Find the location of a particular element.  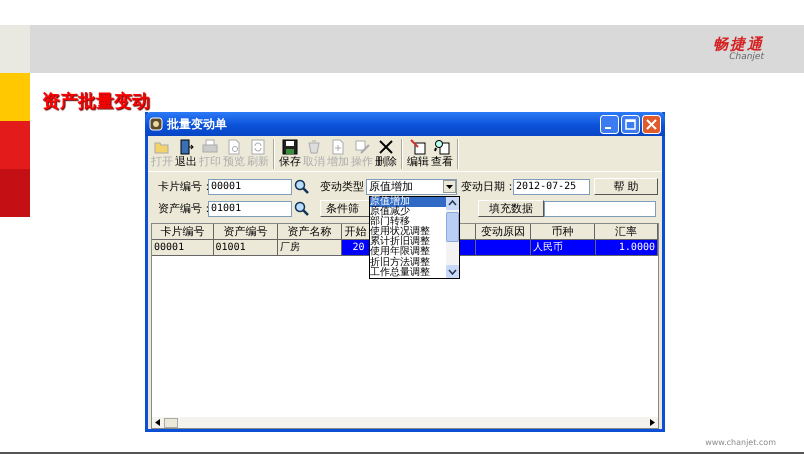

field-label: 变动日期： is located at coordinates (487, 186).